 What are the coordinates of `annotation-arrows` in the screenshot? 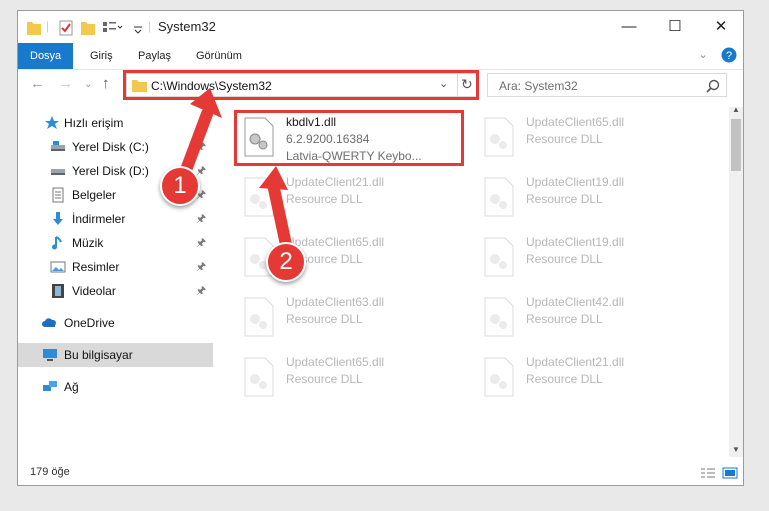 It's located at (235, 174).